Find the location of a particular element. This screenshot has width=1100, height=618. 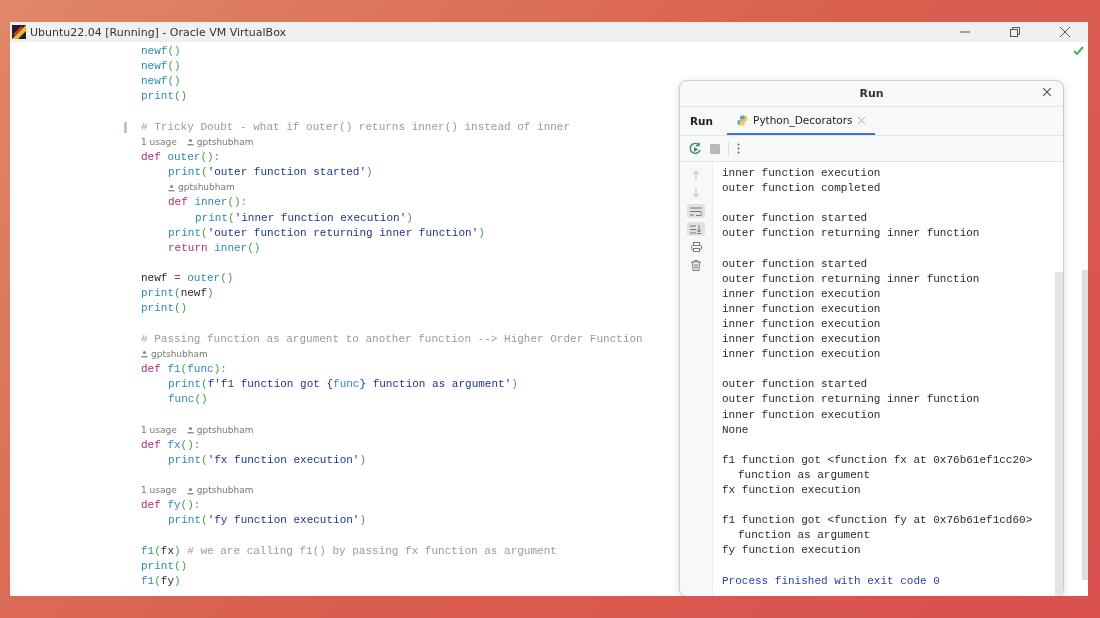

code-line: def fx(): is located at coordinates (171, 445).